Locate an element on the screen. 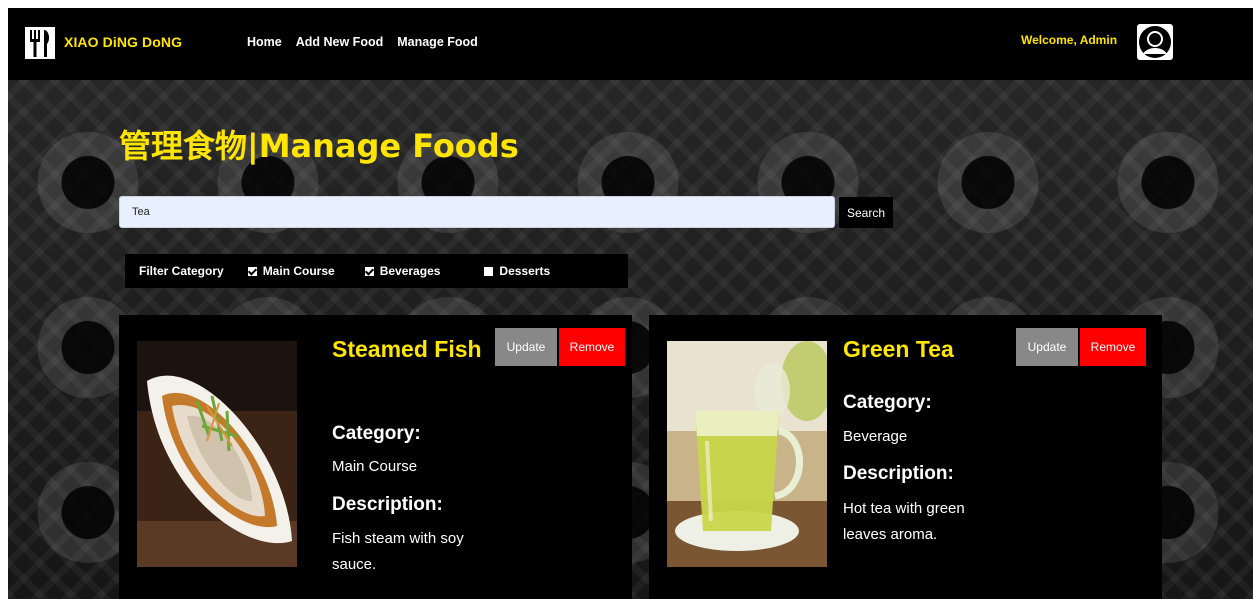 This screenshot has height=599, width=1253. nav-link-home: Home is located at coordinates (264, 42).